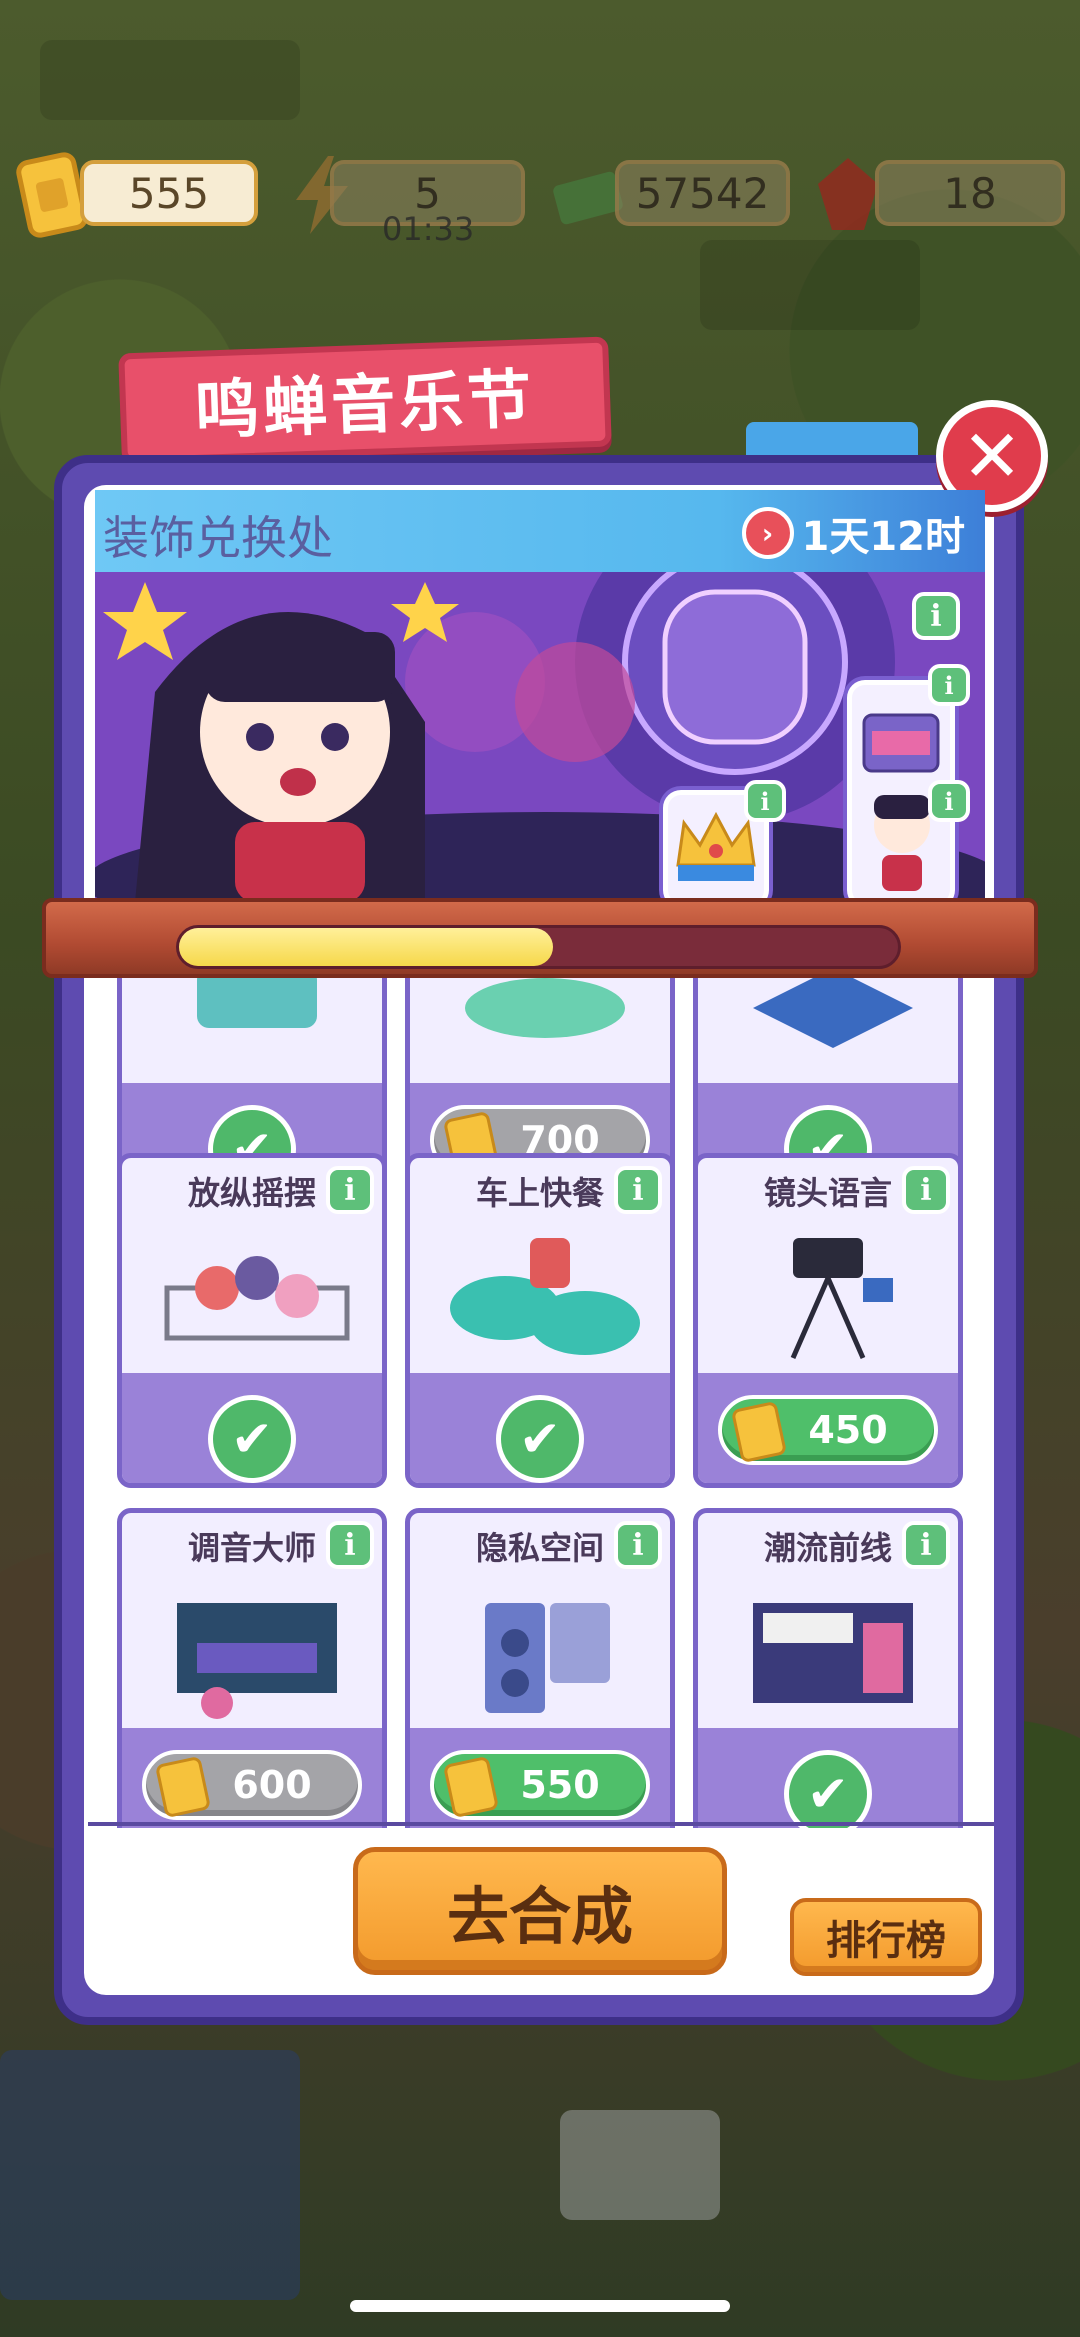 The width and height of the screenshot is (1080, 2337). I want to click on hero-info-button: i, so click(936, 616).